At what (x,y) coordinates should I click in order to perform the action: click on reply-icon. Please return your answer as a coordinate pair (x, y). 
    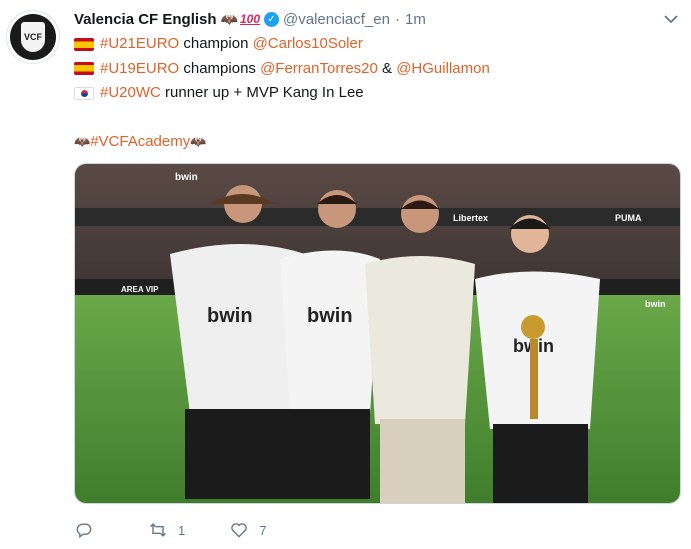
    Looking at the image, I should click on (84, 531).